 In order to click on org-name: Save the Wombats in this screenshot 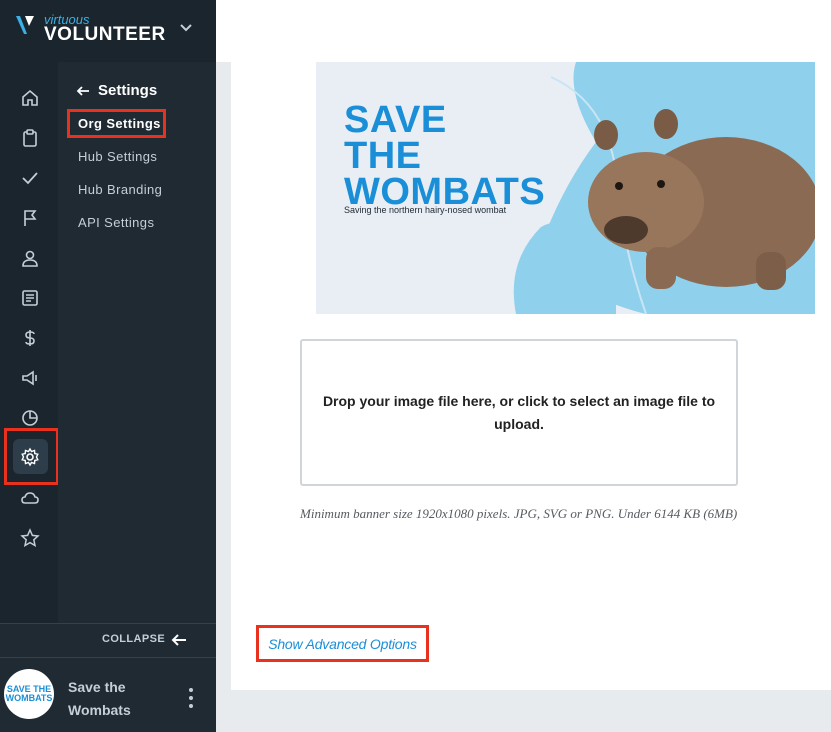, I will do `click(99, 698)`.